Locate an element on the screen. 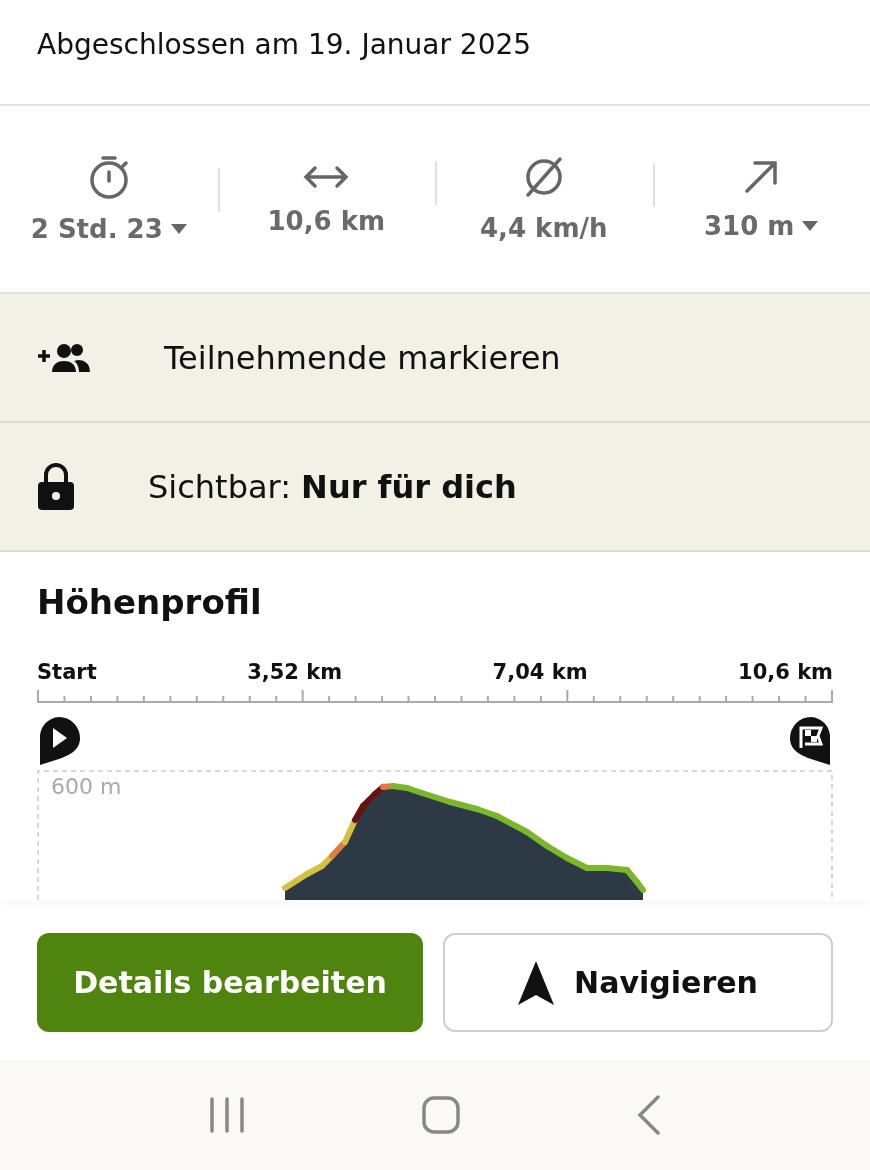 This screenshot has width=870, height=1170. add-people-icon is located at coordinates (64, 357).